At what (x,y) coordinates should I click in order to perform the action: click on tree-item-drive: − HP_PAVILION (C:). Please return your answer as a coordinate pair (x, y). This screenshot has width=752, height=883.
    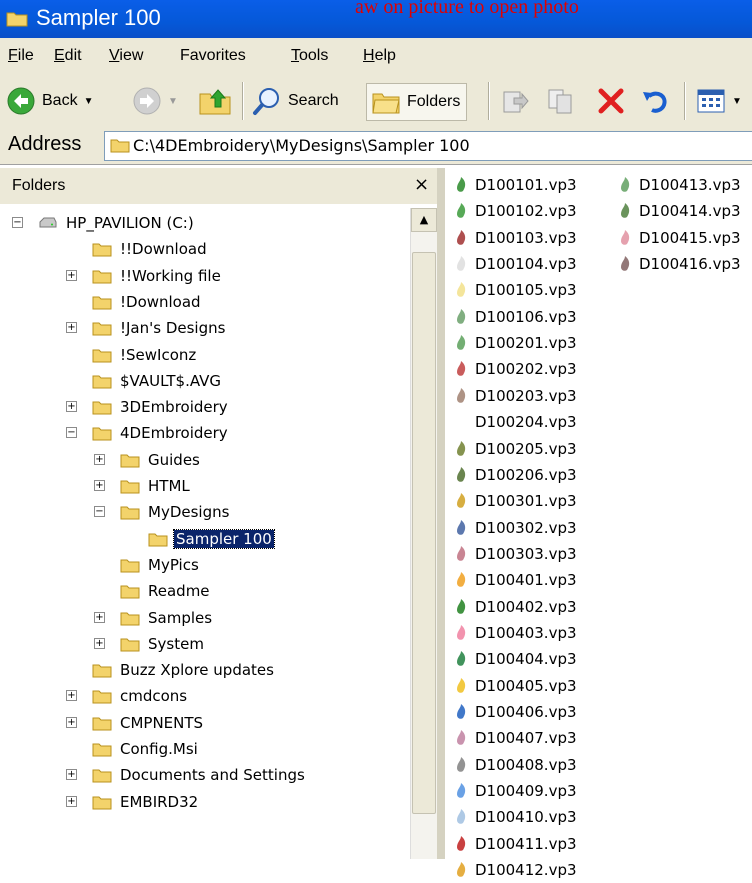
    Looking at the image, I should click on (104, 223).